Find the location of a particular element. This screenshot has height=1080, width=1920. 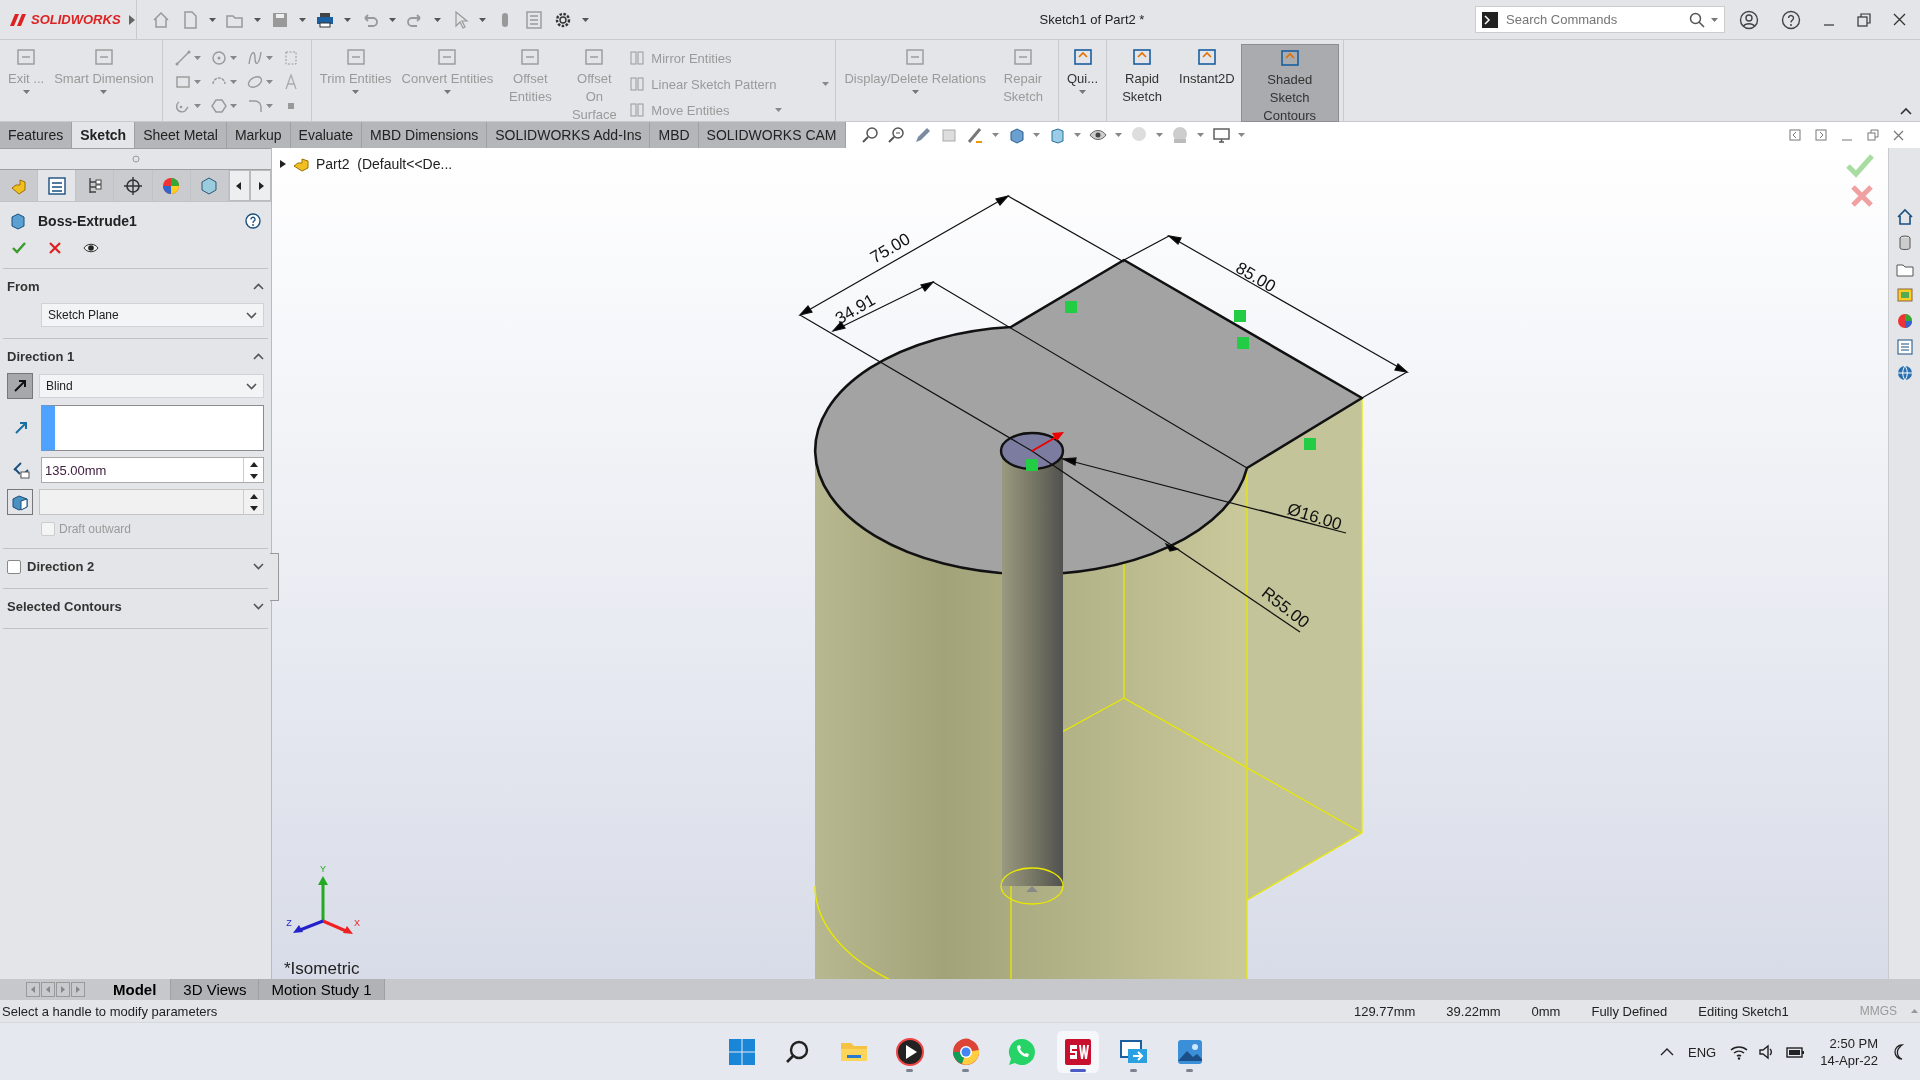

dropdown: Blind is located at coordinates (151, 386).